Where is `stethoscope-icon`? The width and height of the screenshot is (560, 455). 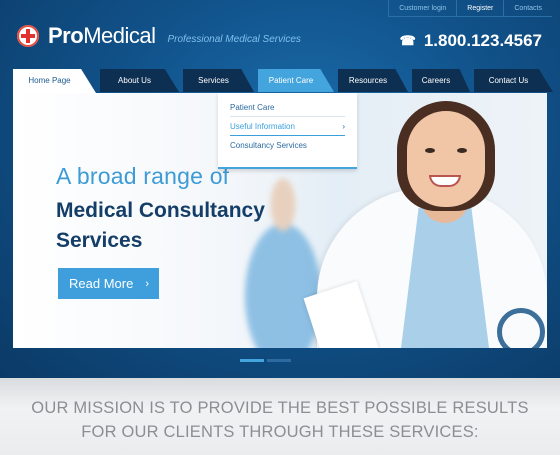 stethoscope-icon is located at coordinates (521, 328).